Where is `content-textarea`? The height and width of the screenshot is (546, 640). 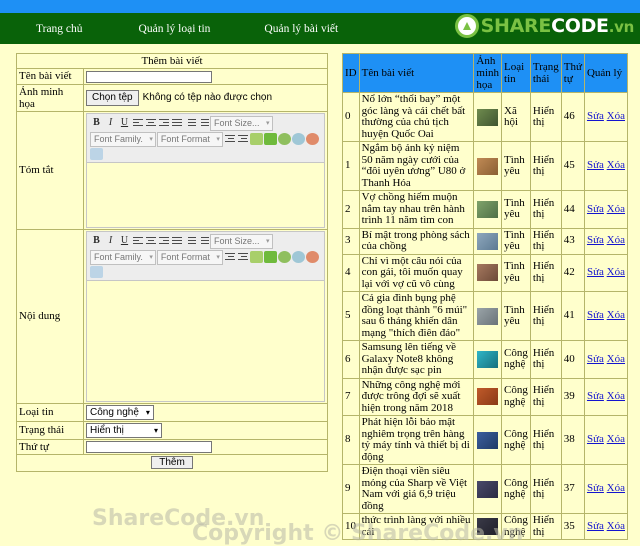 content-textarea is located at coordinates (205, 340).